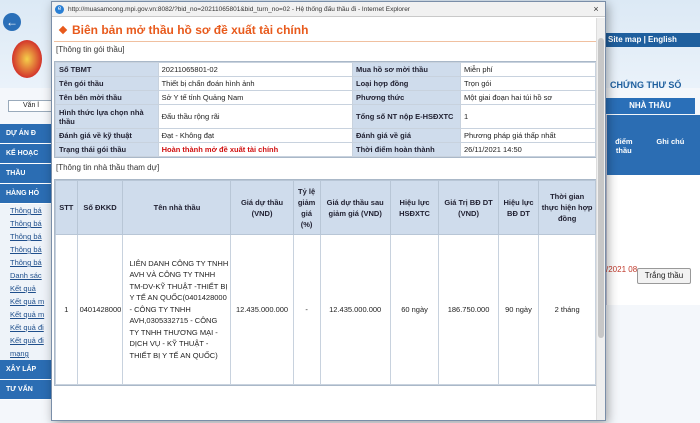 The width and height of the screenshot is (700, 423). I want to click on vertical-scrollbar, so click(600, 219).